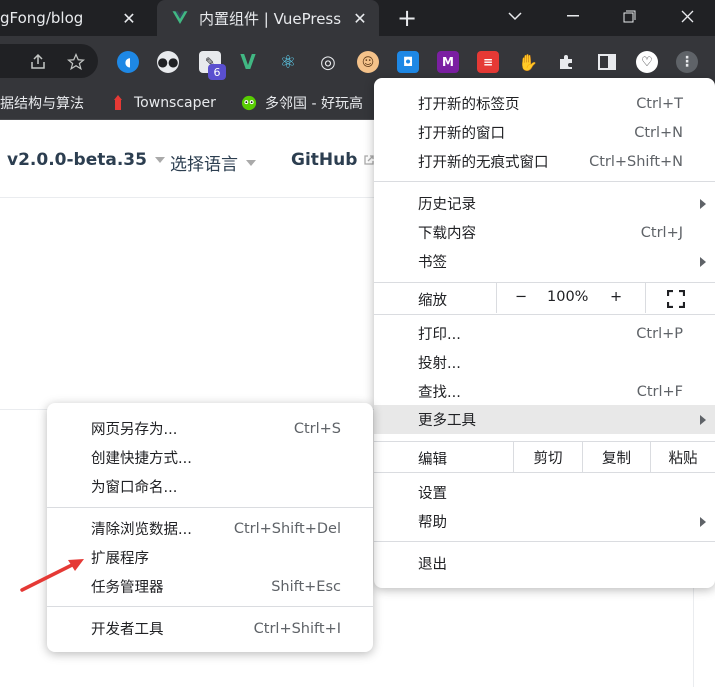 This screenshot has width=715, height=687. I want to click on menu-item-shortcut: Ctrl+F, so click(659, 391).